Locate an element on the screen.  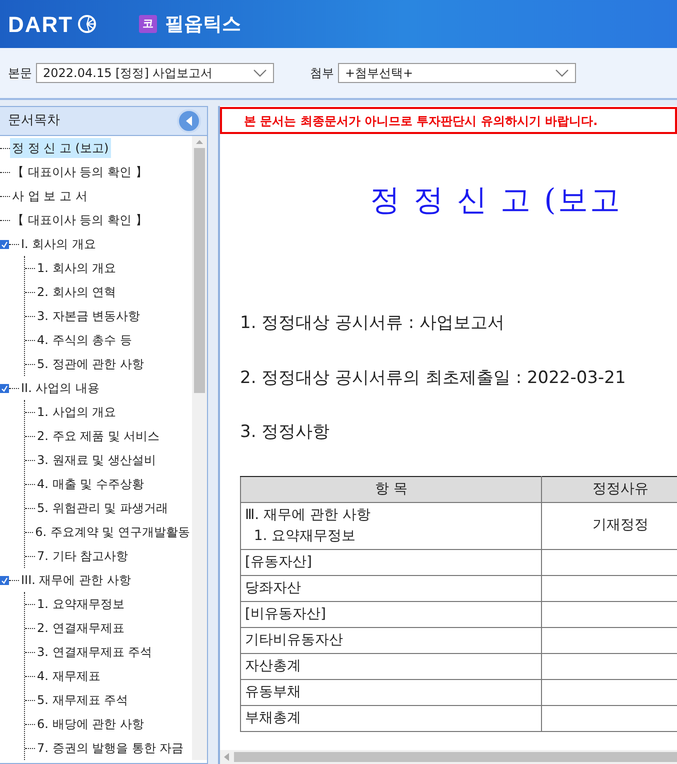
tree-item: II. 사업의 내용 is located at coordinates (60, 388).